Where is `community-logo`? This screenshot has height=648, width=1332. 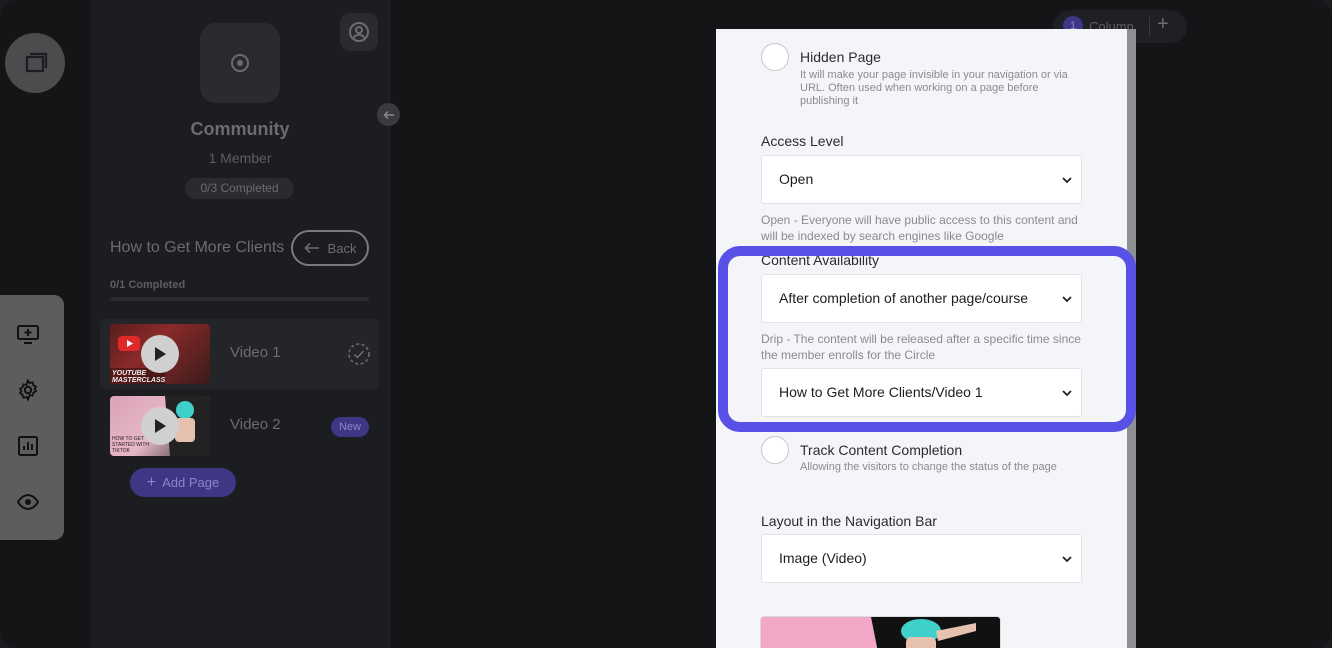 community-logo is located at coordinates (240, 63).